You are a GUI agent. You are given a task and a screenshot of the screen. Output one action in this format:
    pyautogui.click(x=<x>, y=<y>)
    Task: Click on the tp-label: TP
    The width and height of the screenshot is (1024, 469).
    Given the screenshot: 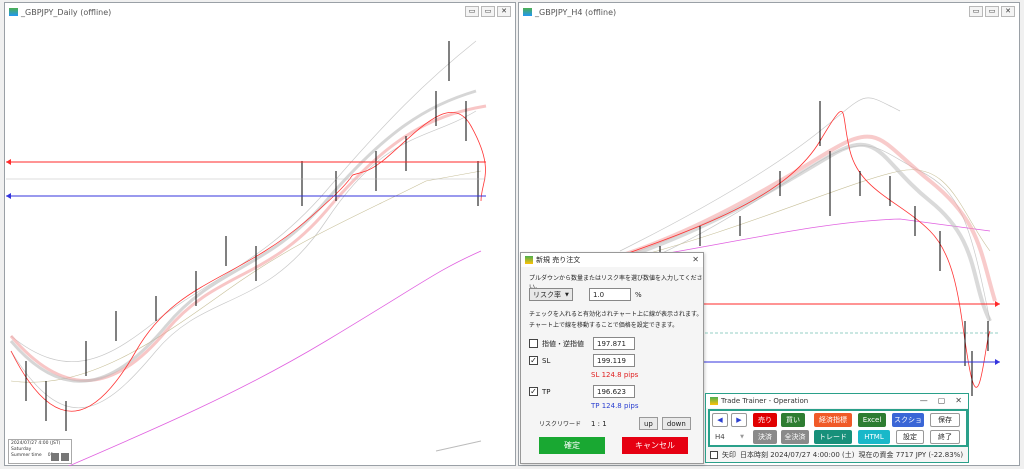 What is the action you would take?
    pyautogui.click(x=546, y=391)
    